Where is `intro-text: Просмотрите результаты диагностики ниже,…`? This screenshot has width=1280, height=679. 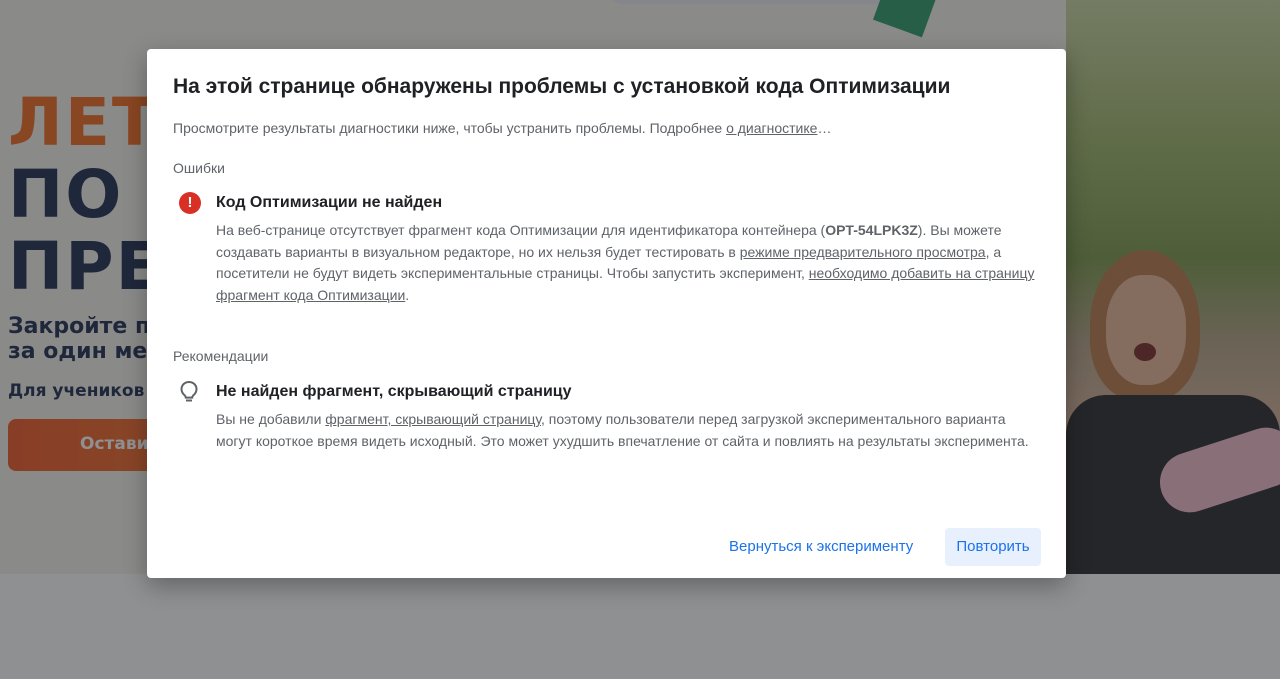
intro-text: Просмотрите результаты диагностики ниже,… is located at coordinates (450, 128).